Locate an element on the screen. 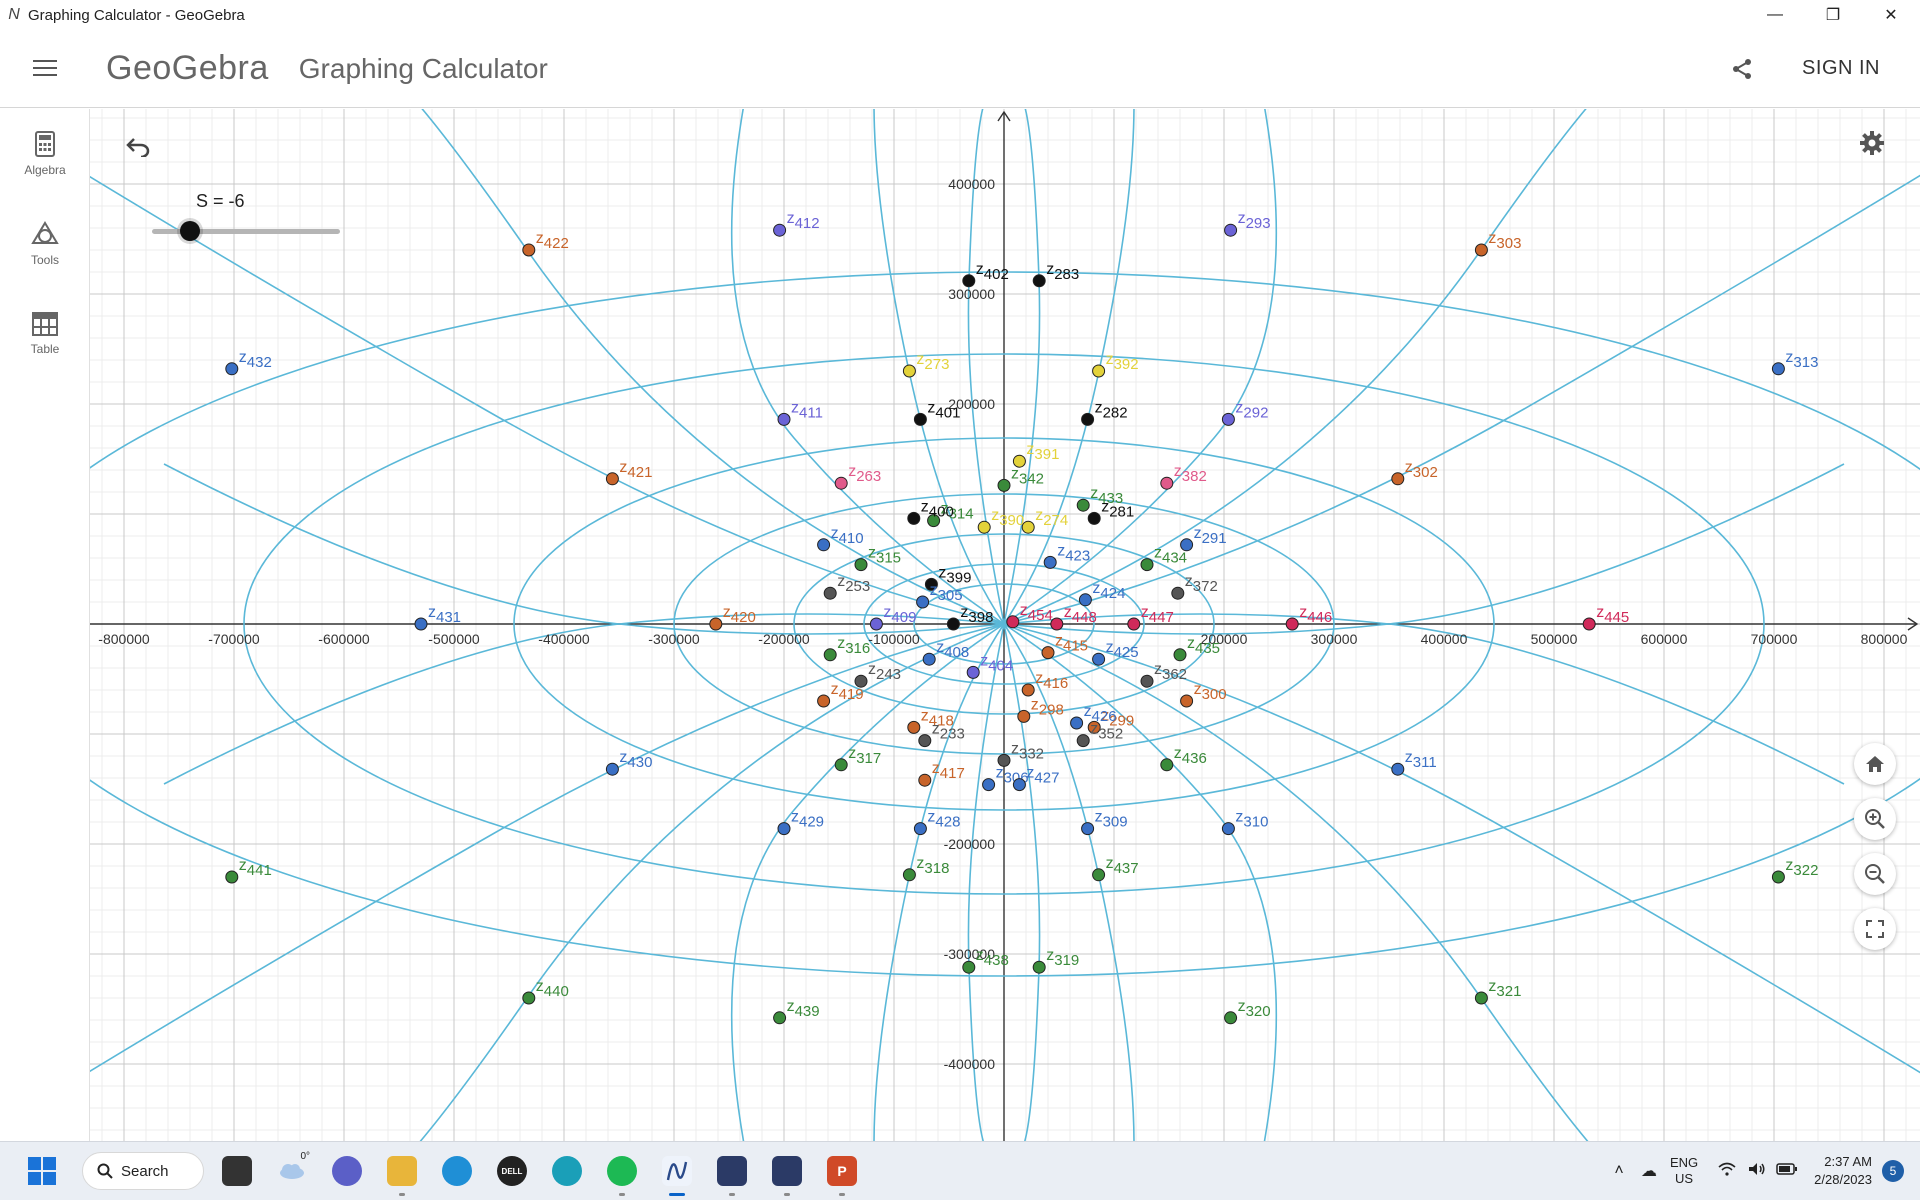 Image resolution: width=1920 pixels, height=1201 pixels. taskbar-app-folder is located at coordinates (402, 1172).